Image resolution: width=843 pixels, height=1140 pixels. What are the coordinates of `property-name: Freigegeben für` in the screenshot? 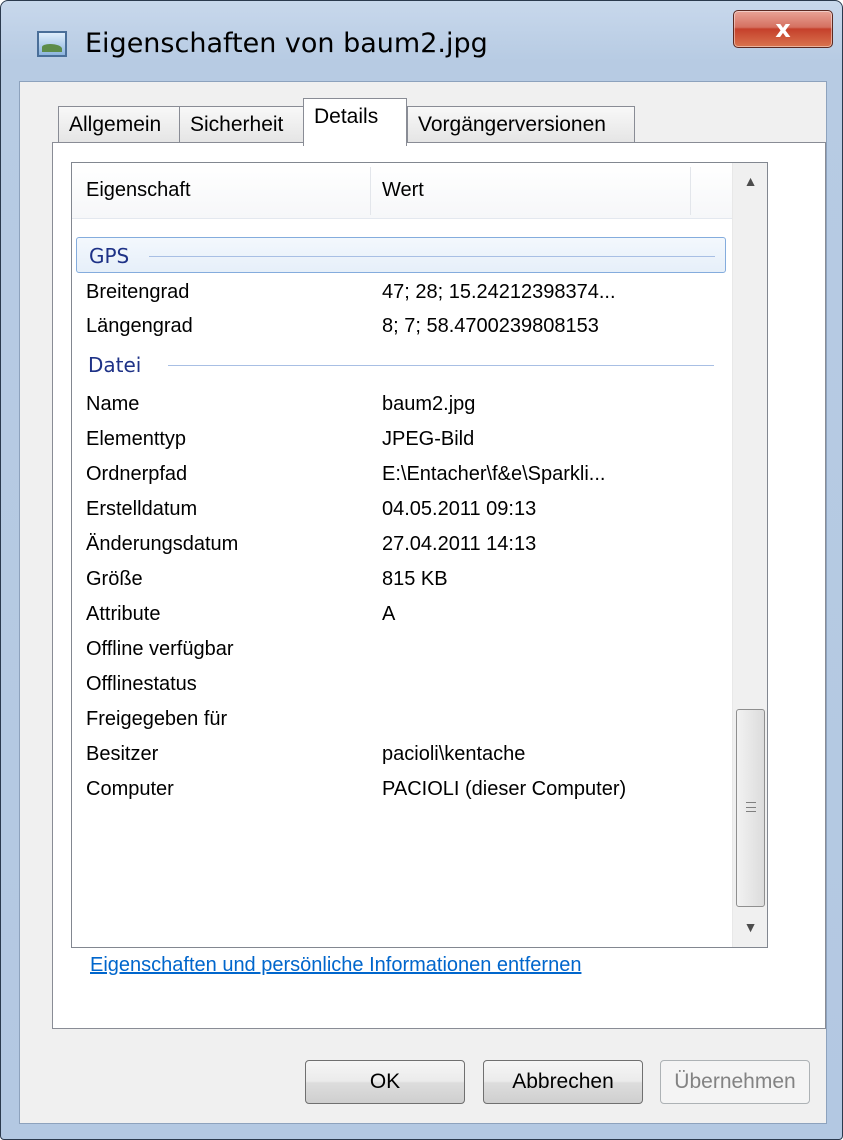 It's located at (157, 719).